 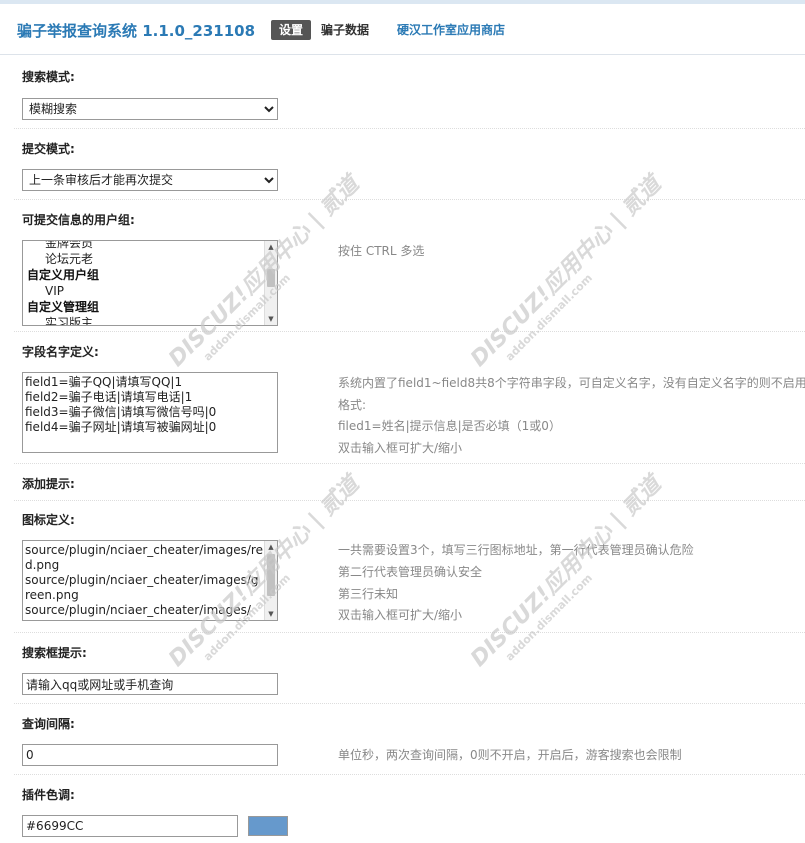 What do you see at coordinates (368, 594) in the screenshot?
I see `icon-def-tip-3: 第三行未知` at bounding box center [368, 594].